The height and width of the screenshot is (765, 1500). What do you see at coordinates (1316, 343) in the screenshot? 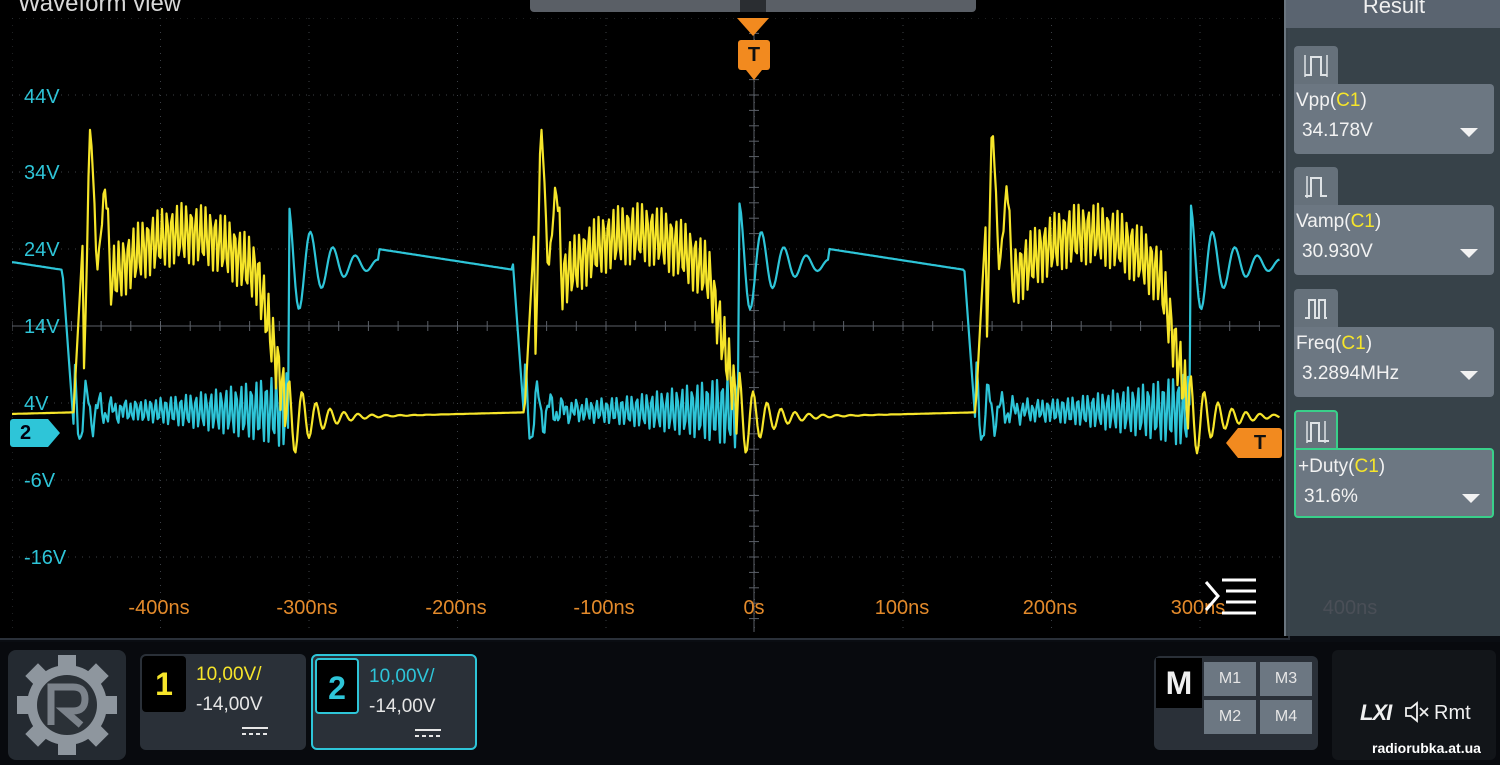
I see `measurement-type: Freq` at bounding box center [1316, 343].